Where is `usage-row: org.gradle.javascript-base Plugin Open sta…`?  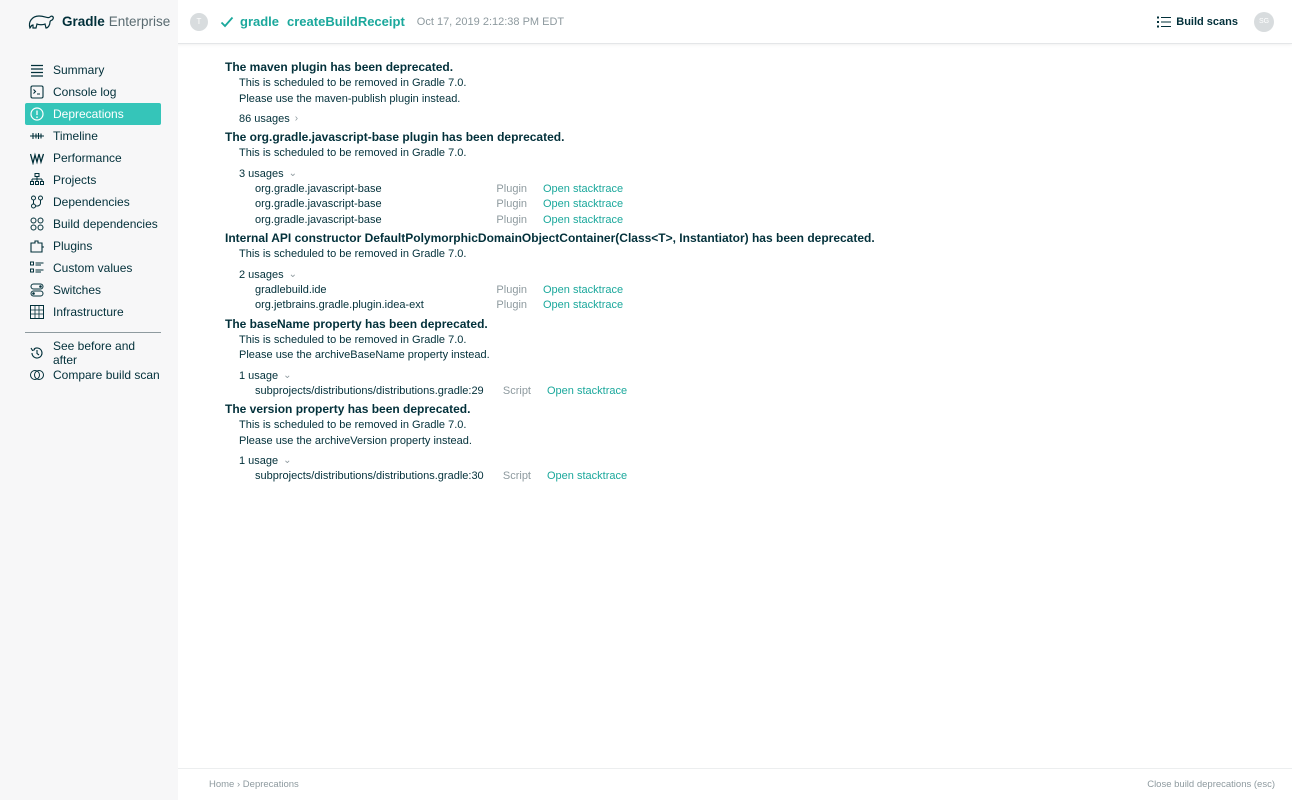 usage-row: org.gradle.javascript-base Plugin Open sta… is located at coordinates (758, 205).